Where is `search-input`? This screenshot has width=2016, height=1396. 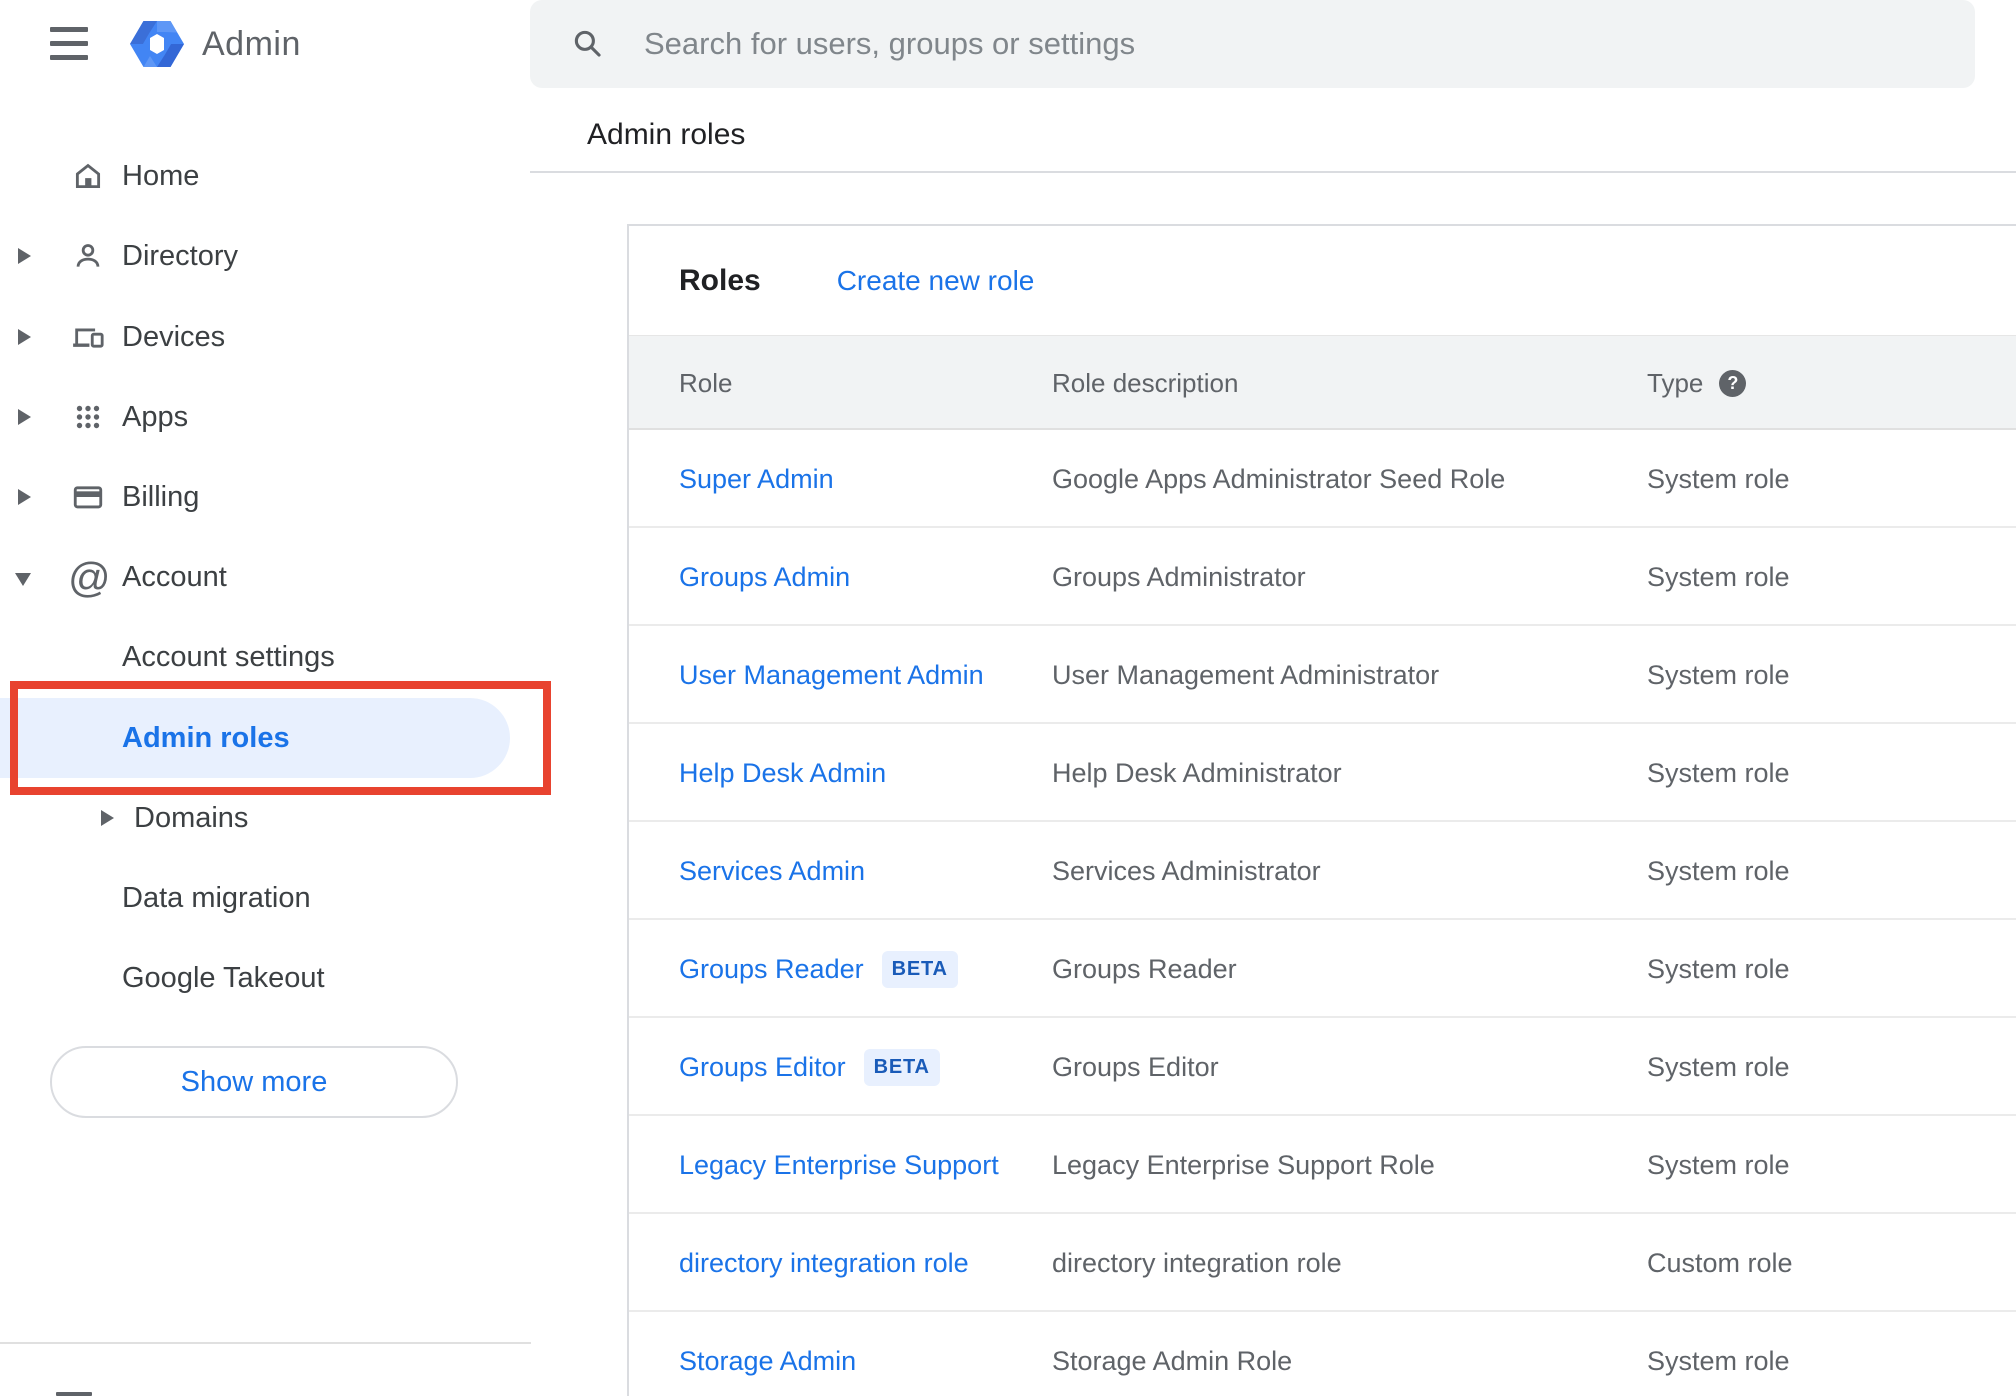
search-input is located at coordinates (1294, 44).